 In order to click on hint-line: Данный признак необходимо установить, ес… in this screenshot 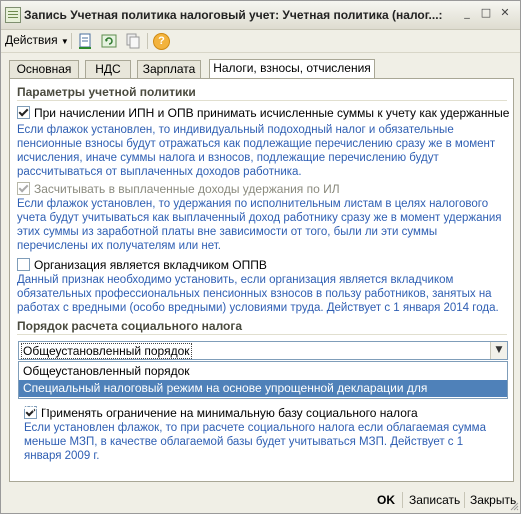, I will do `click(235, 280)`.